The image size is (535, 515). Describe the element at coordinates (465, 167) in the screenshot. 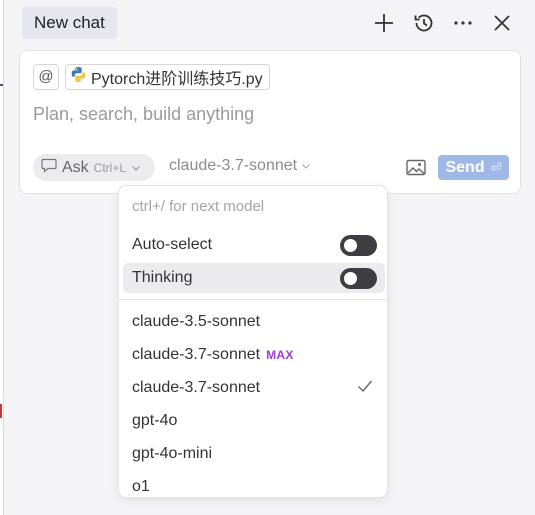

I see `send-label: Send` at that location.